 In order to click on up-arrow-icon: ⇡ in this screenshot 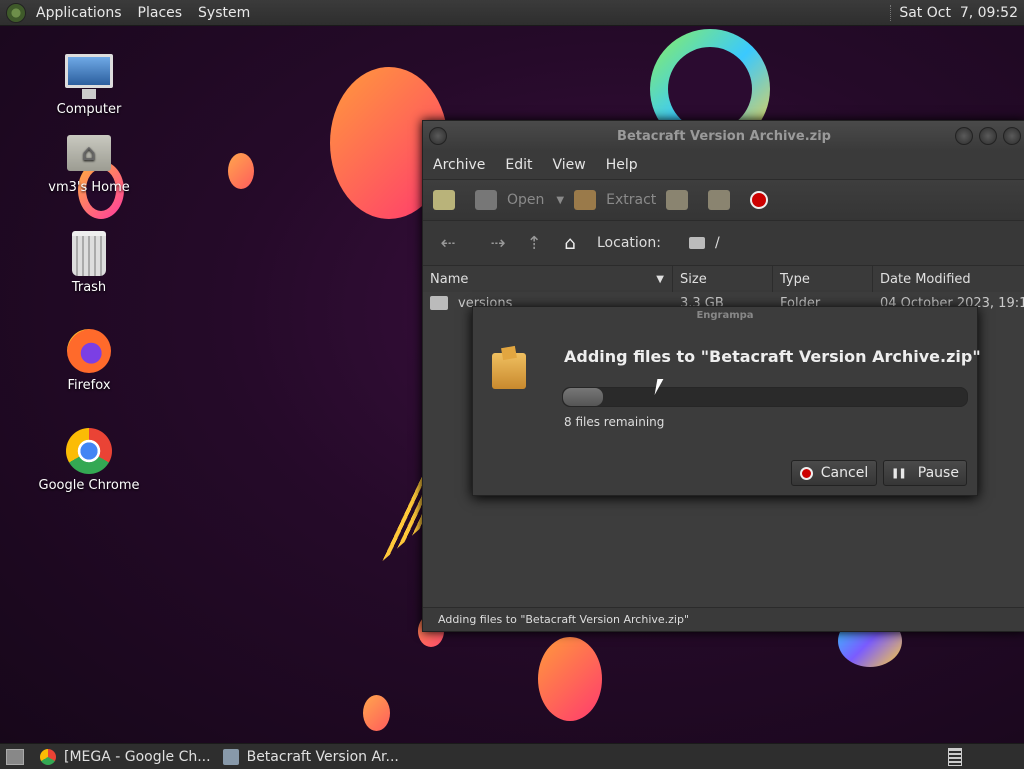, I will do `click(534, 243)`.